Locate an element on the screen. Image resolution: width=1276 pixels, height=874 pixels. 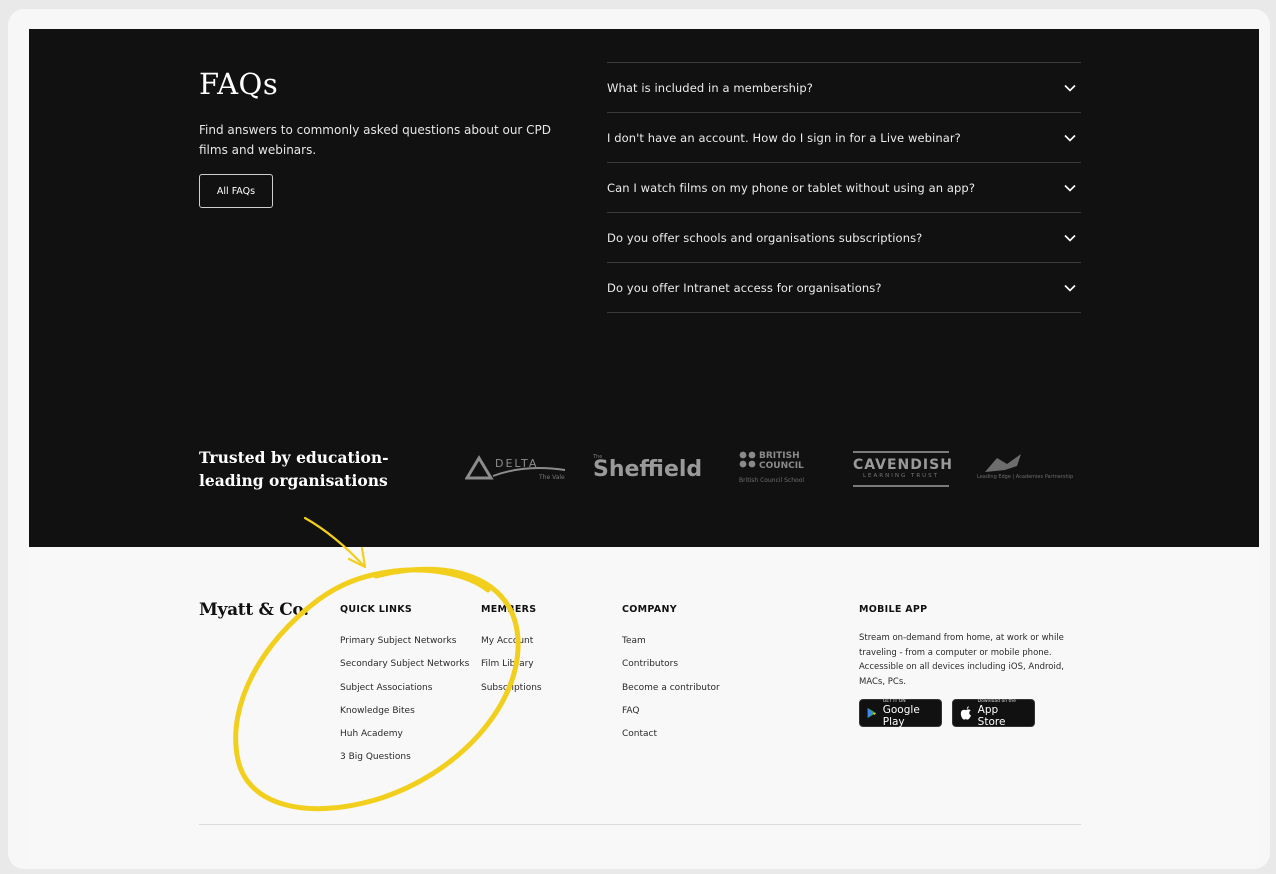
footer-link-huh-academy: Huh Academy is located at coordinates (404, 738).